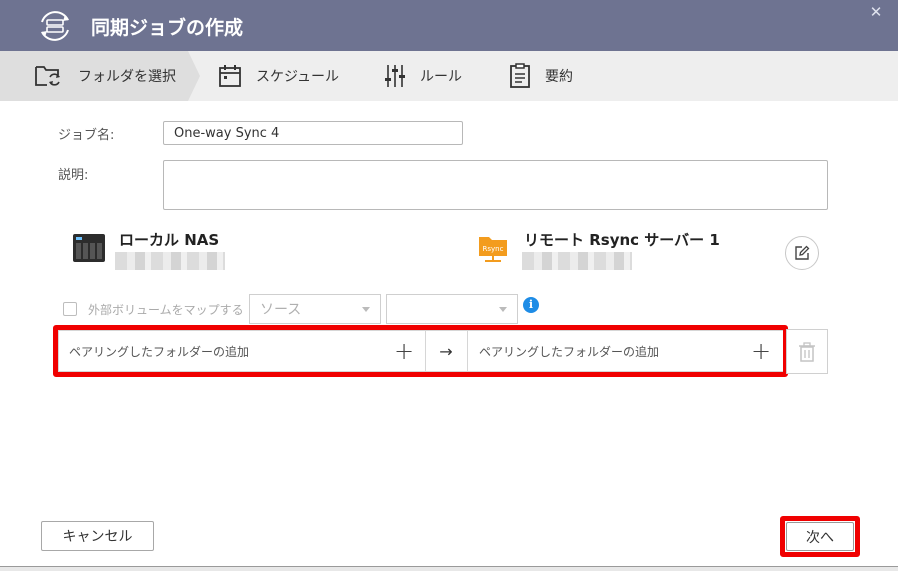  Describe the element at coordinates (441, 77) in the screenshot. I see `step-label: ルール` at that location.